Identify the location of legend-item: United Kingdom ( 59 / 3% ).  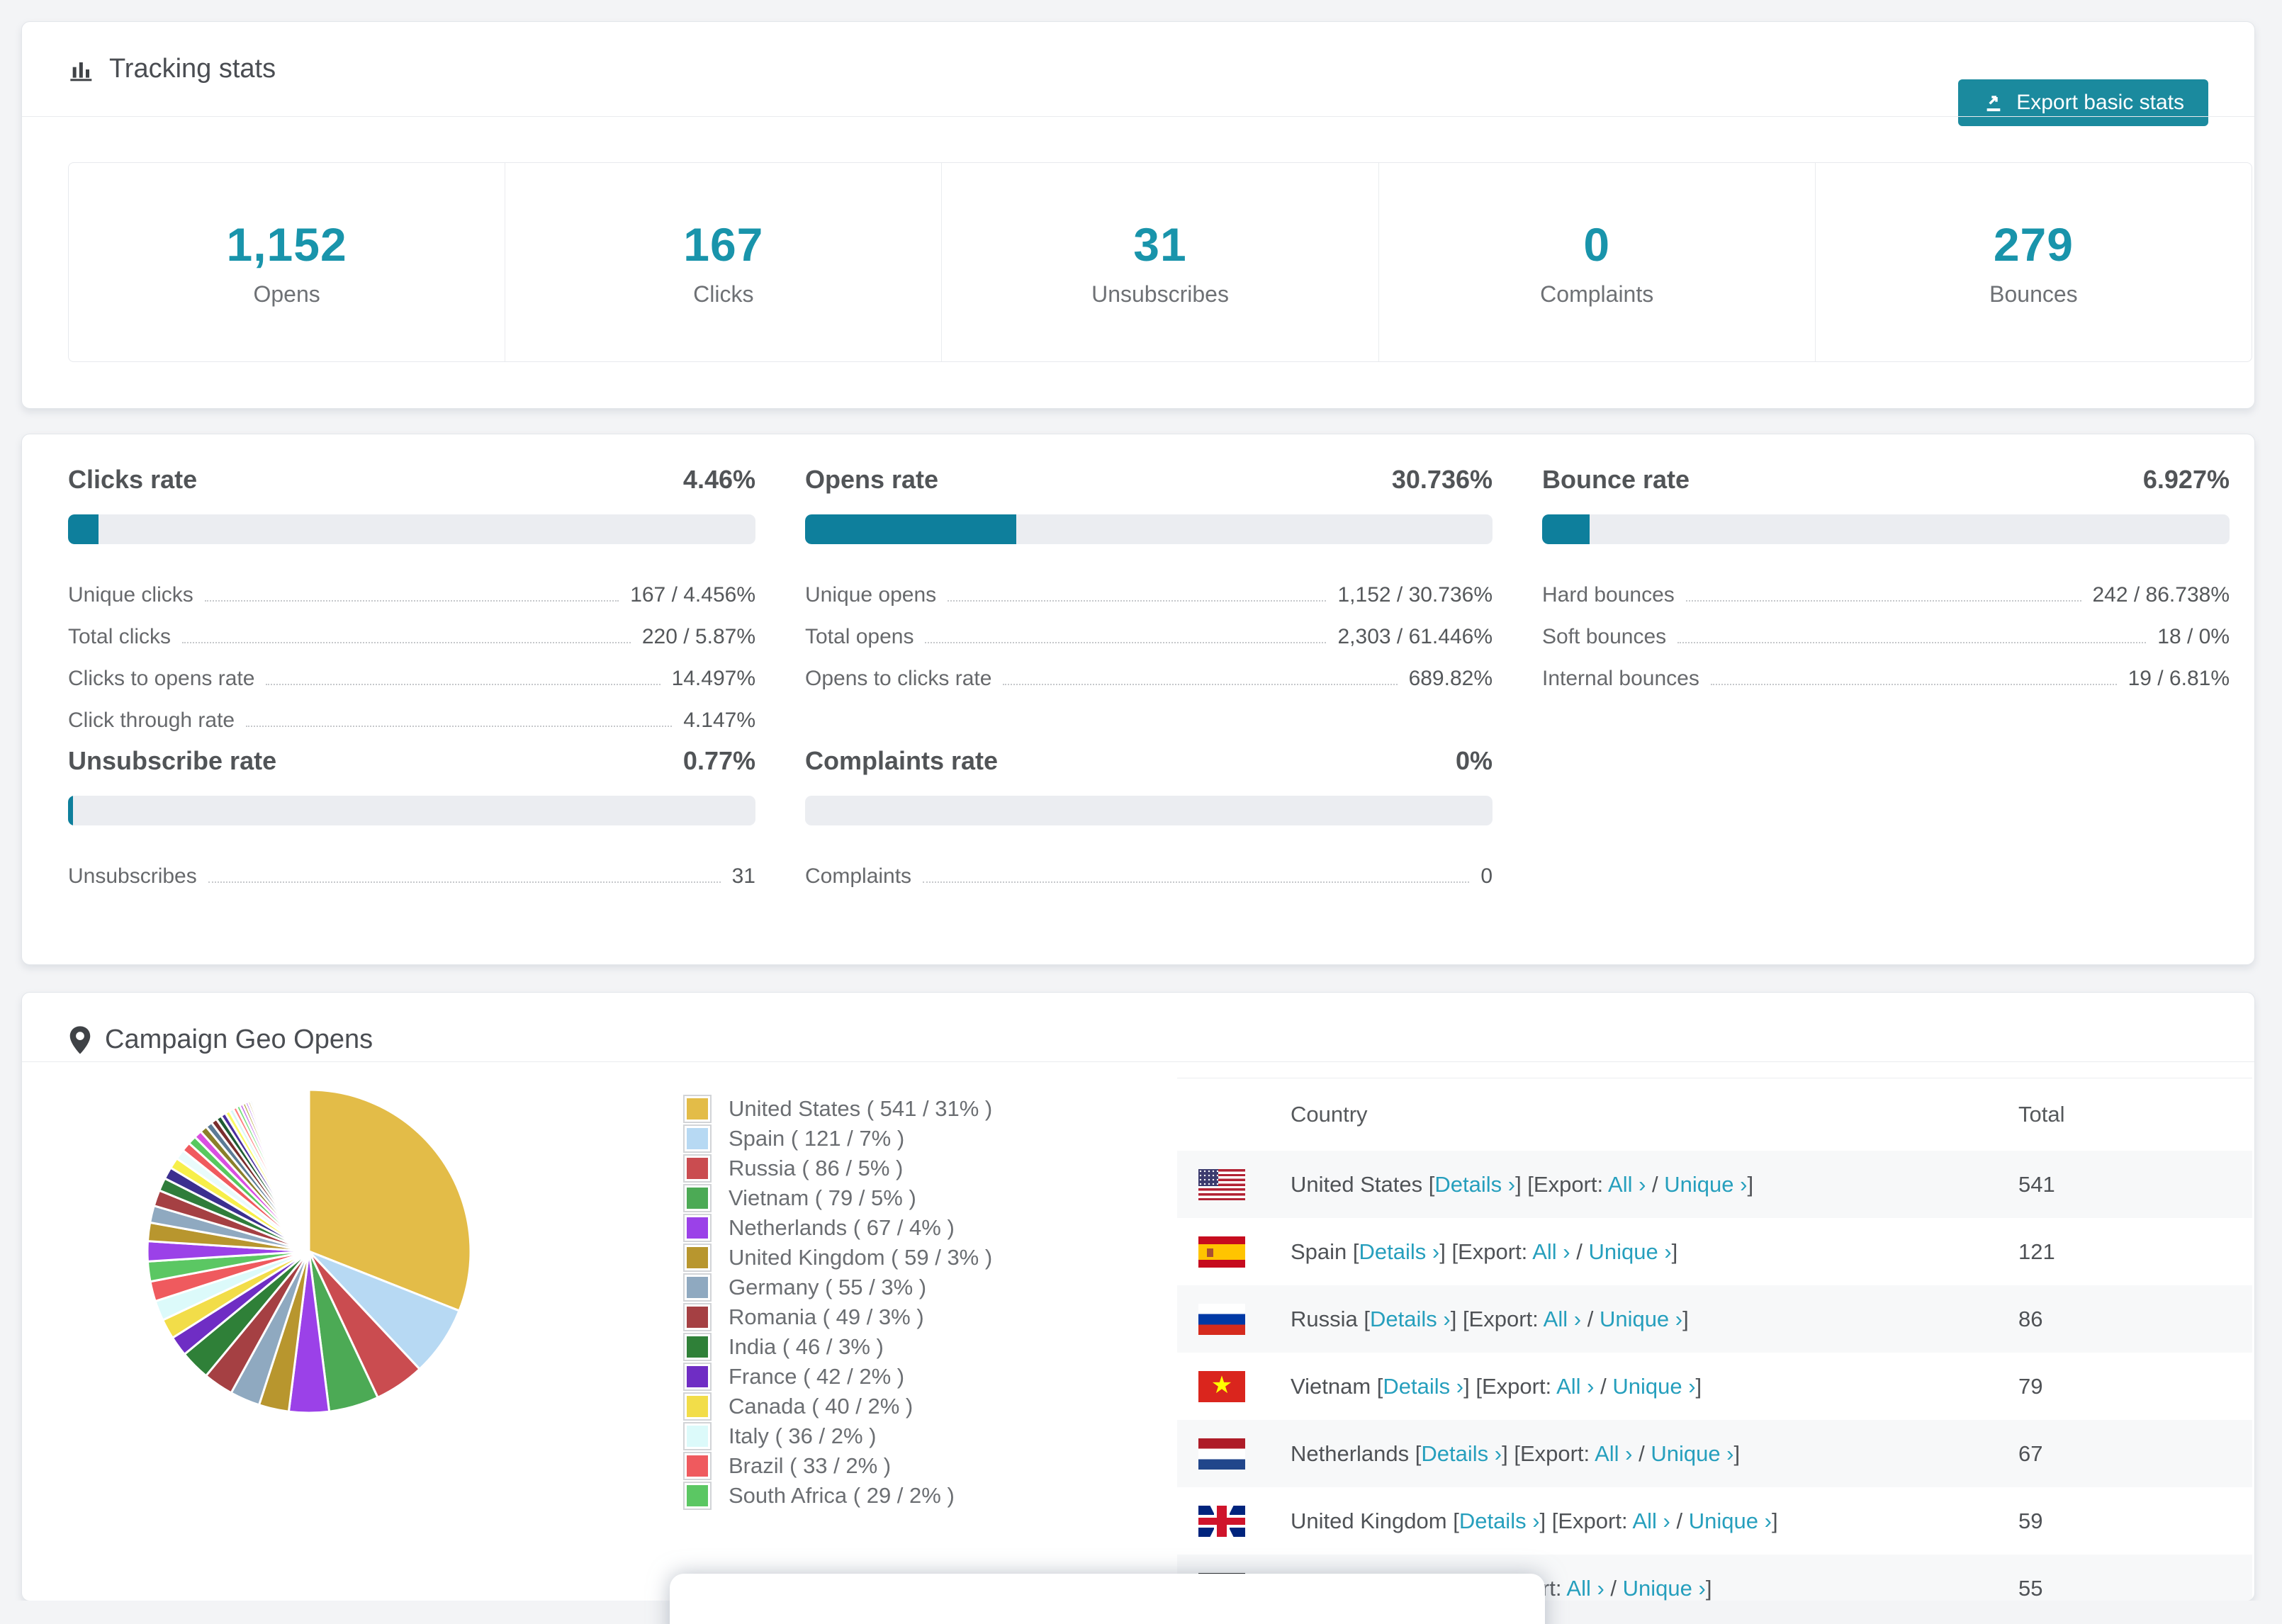
(837, 1258).